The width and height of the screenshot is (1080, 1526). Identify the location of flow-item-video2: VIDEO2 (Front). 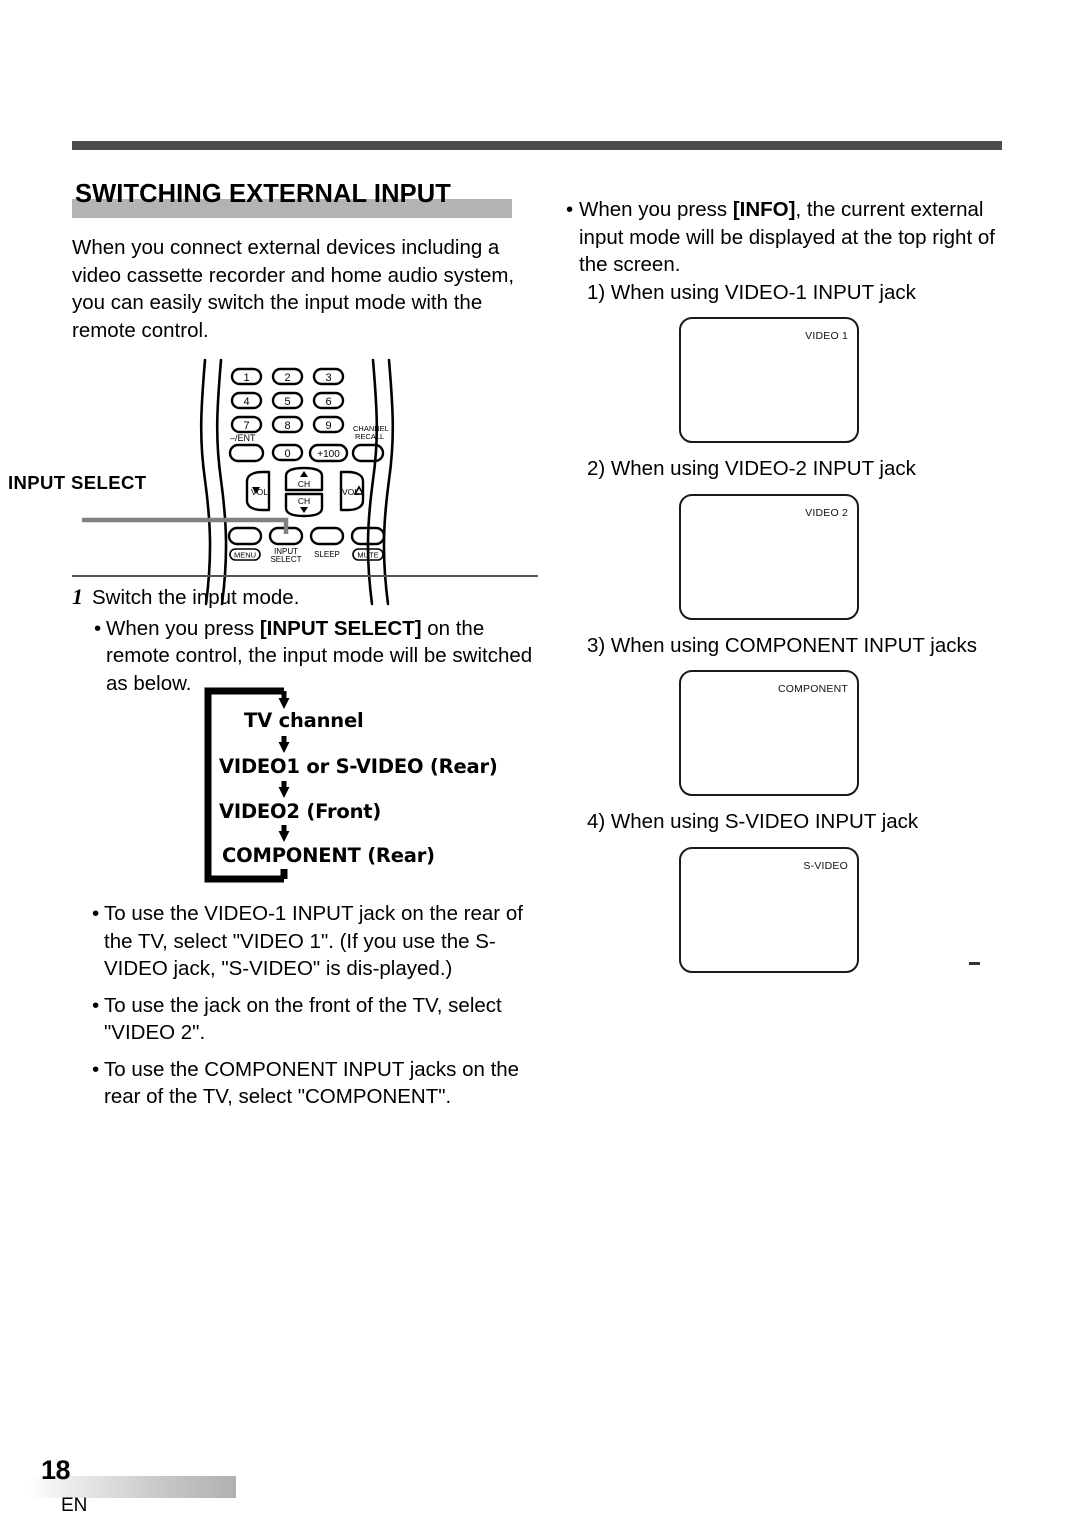
(300, 811).